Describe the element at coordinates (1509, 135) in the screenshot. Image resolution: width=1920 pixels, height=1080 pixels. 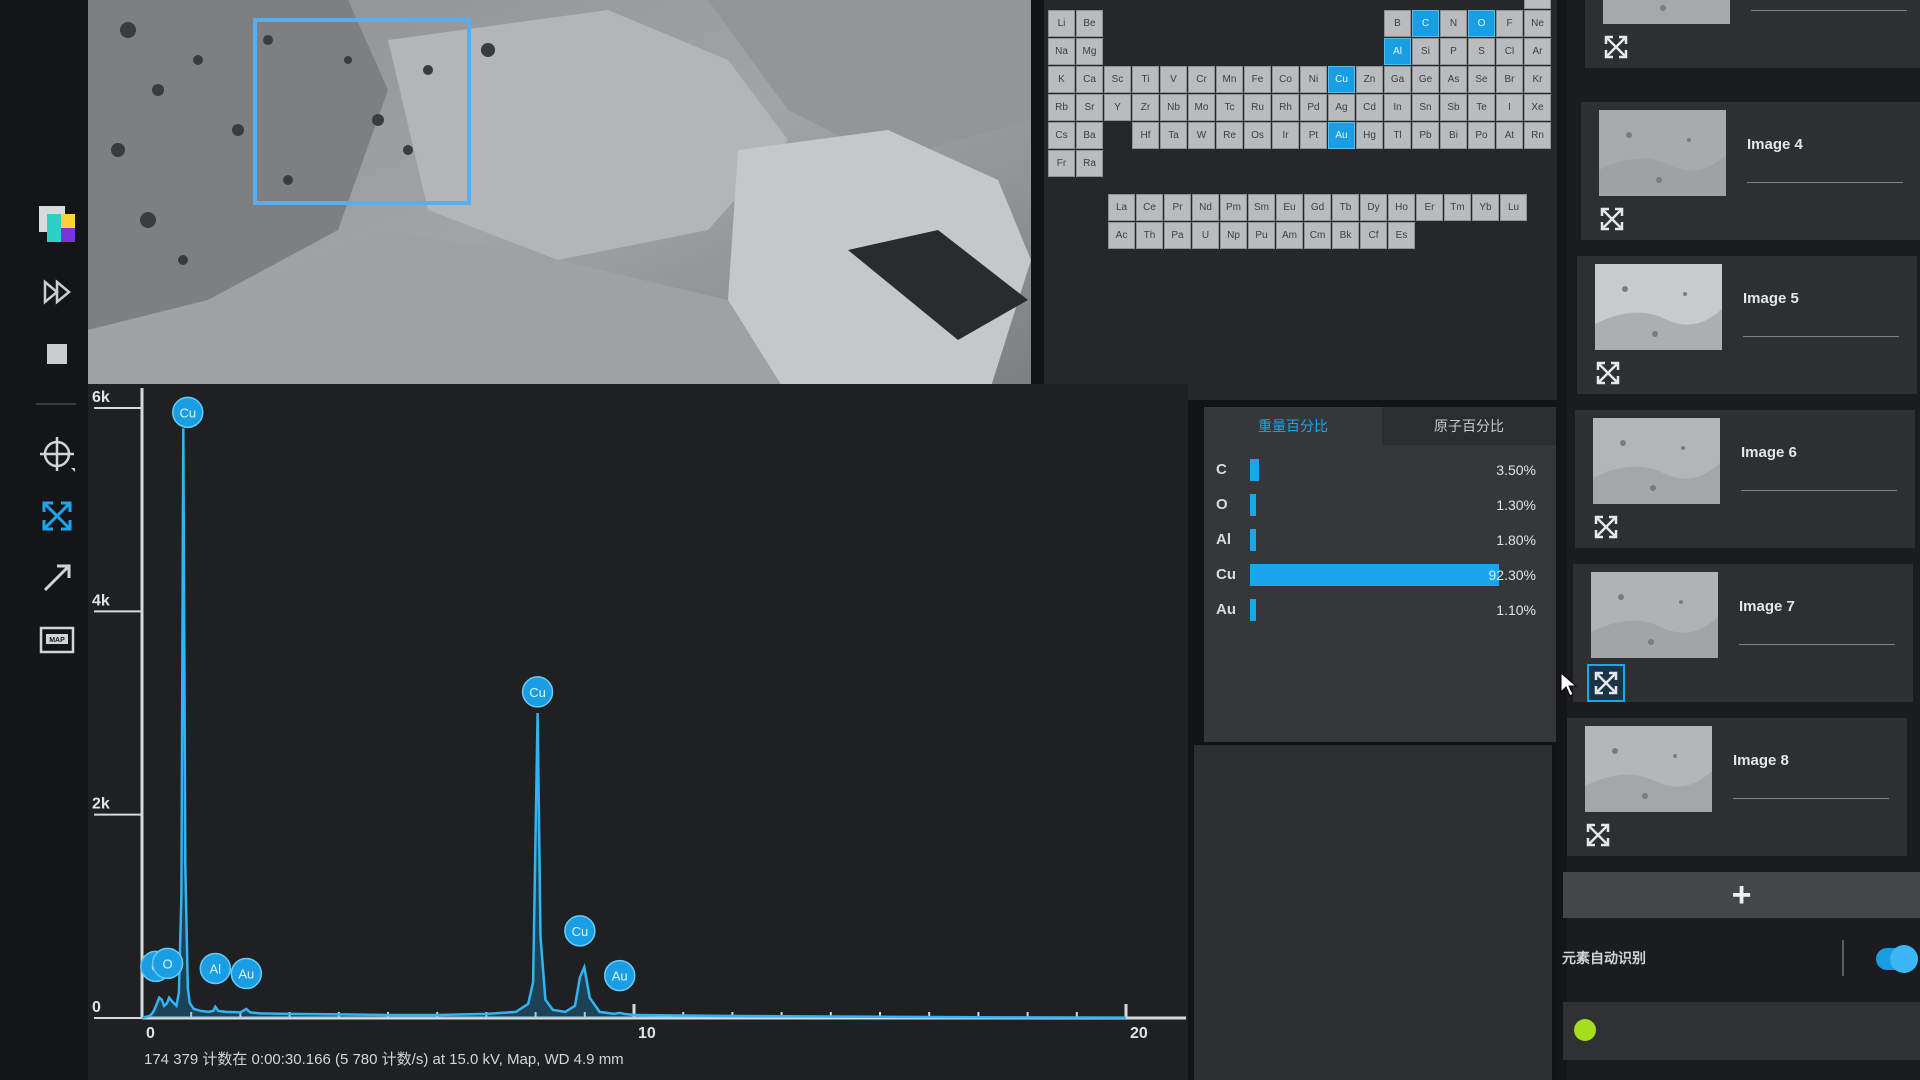
I see `element-at: At` at that location.